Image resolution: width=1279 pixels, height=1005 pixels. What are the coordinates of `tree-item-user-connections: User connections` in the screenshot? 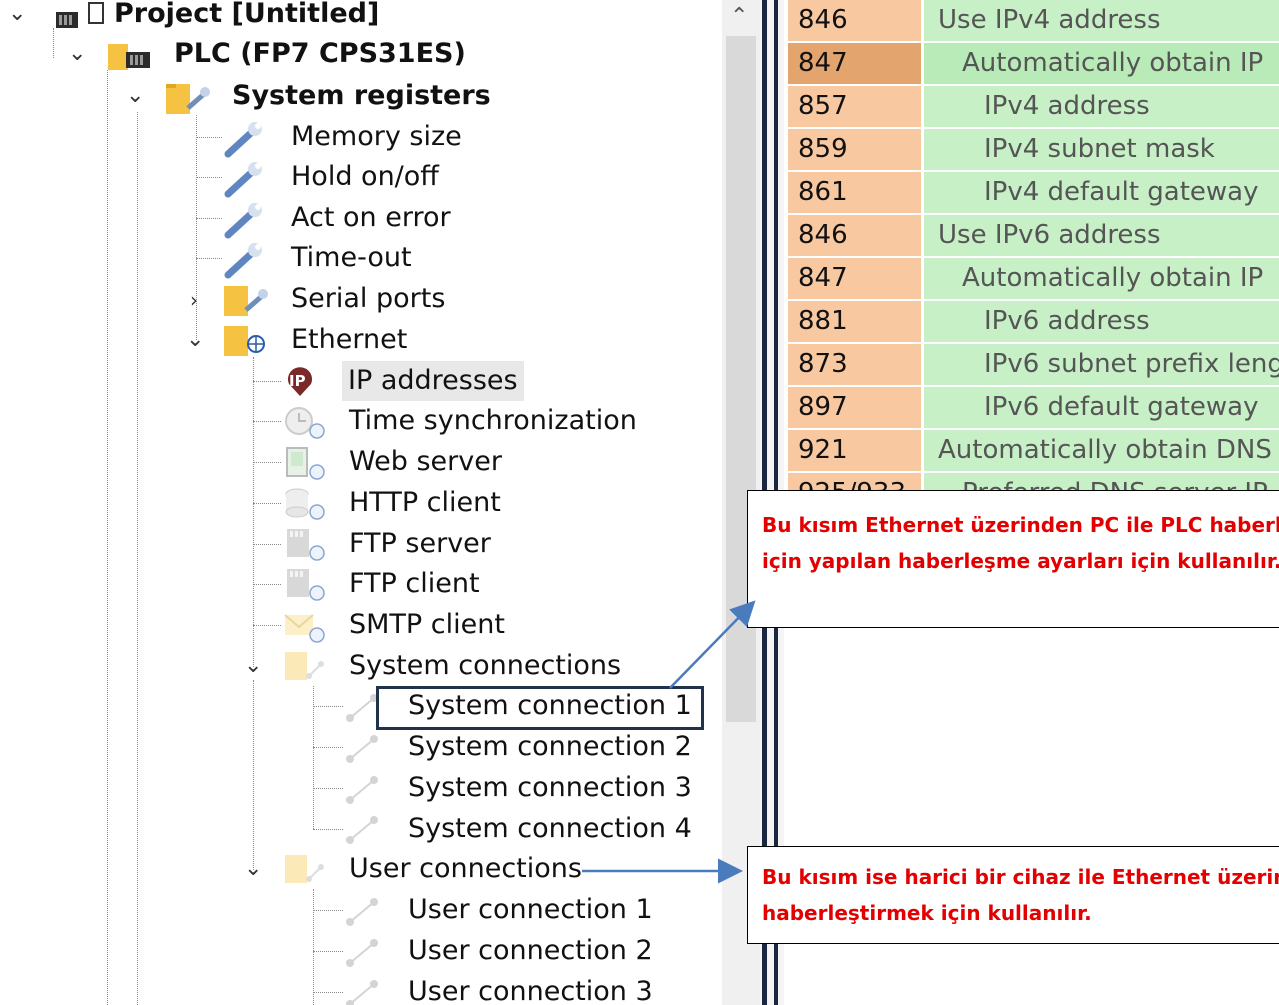 It's located at (465, 869).